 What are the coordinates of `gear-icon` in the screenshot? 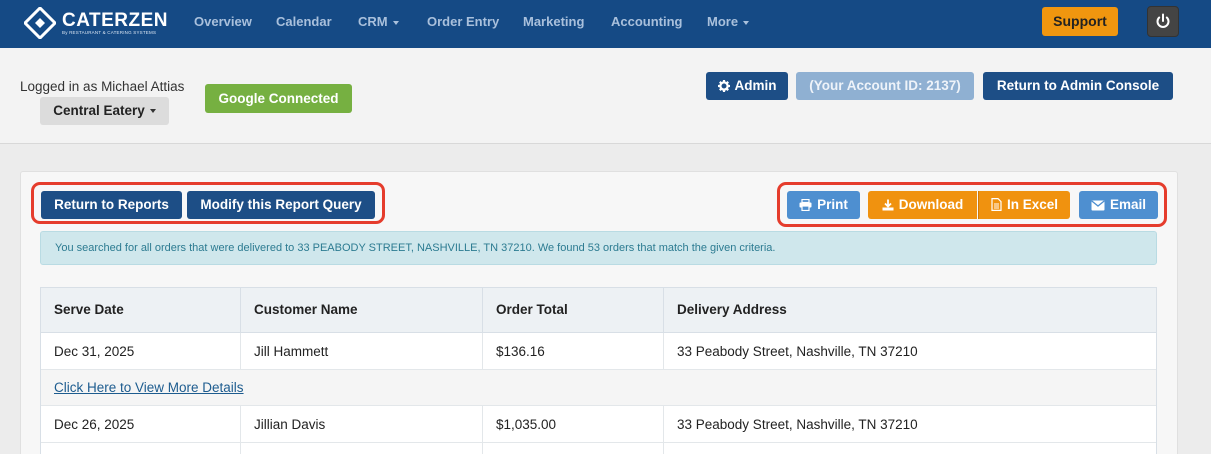 It's located at (723, 86).